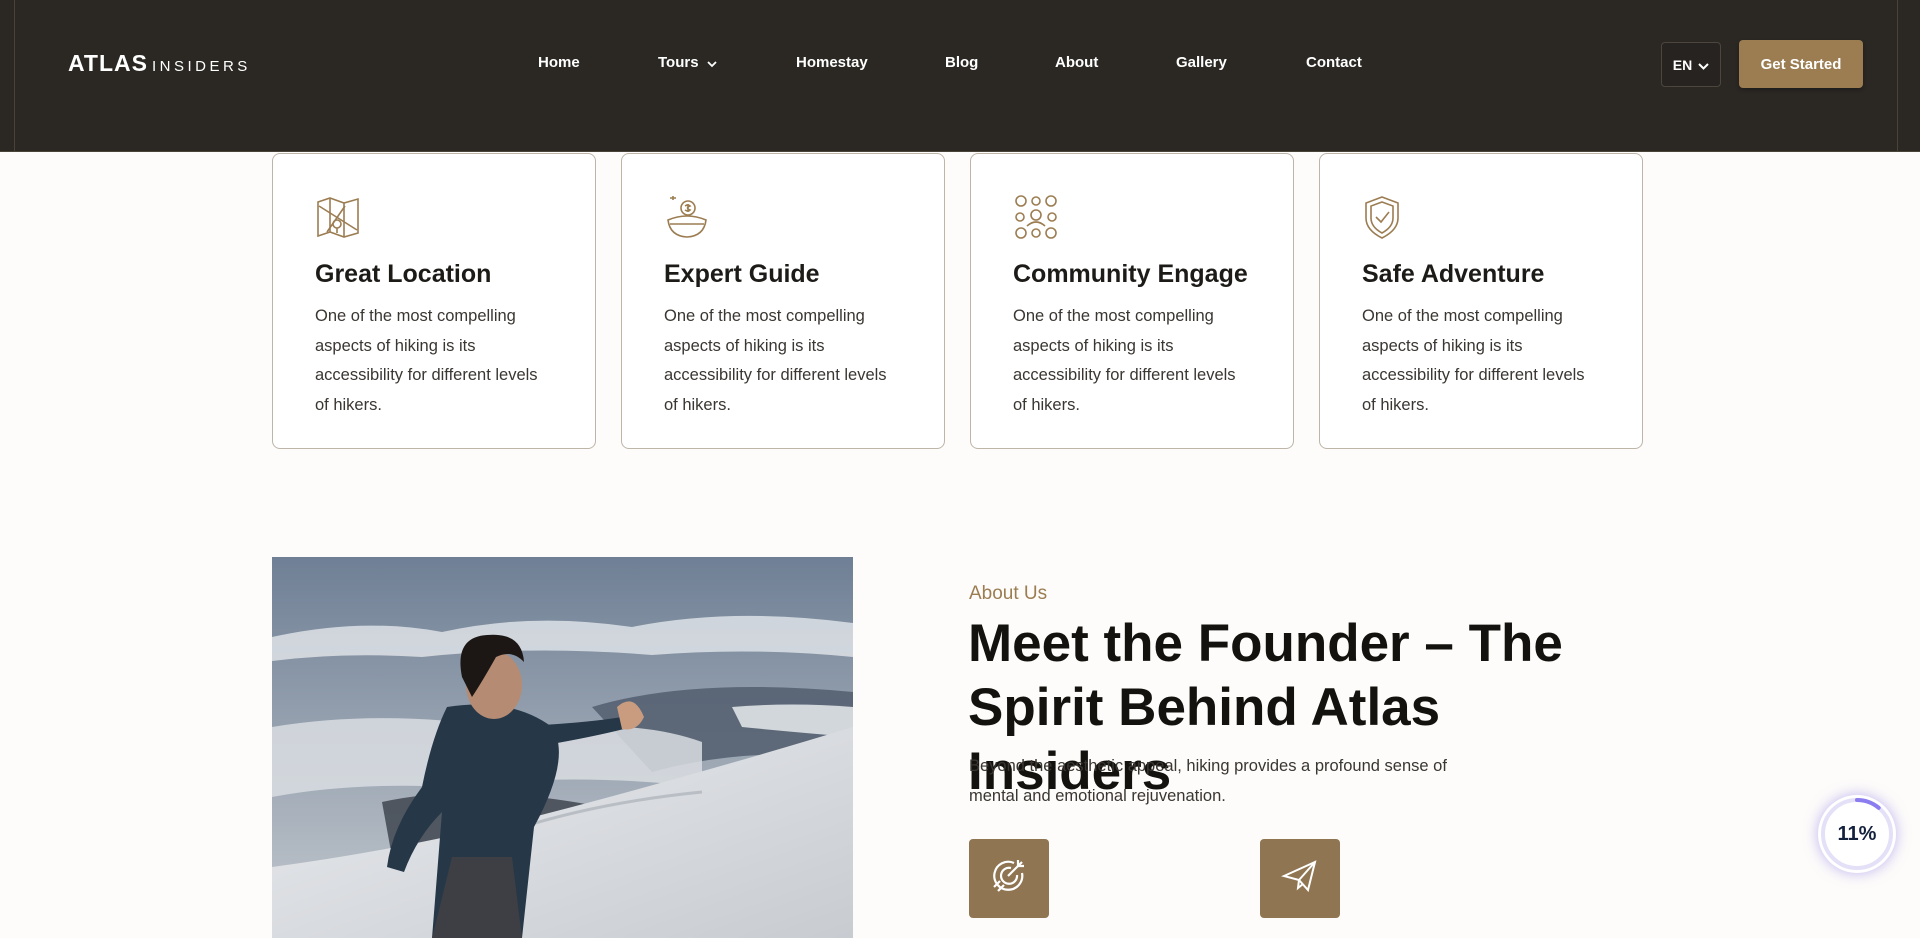 Image resolution: width=1920 pixels, height=938 pixels. I want to click on nav-tours: Tours, so click(687, 63).